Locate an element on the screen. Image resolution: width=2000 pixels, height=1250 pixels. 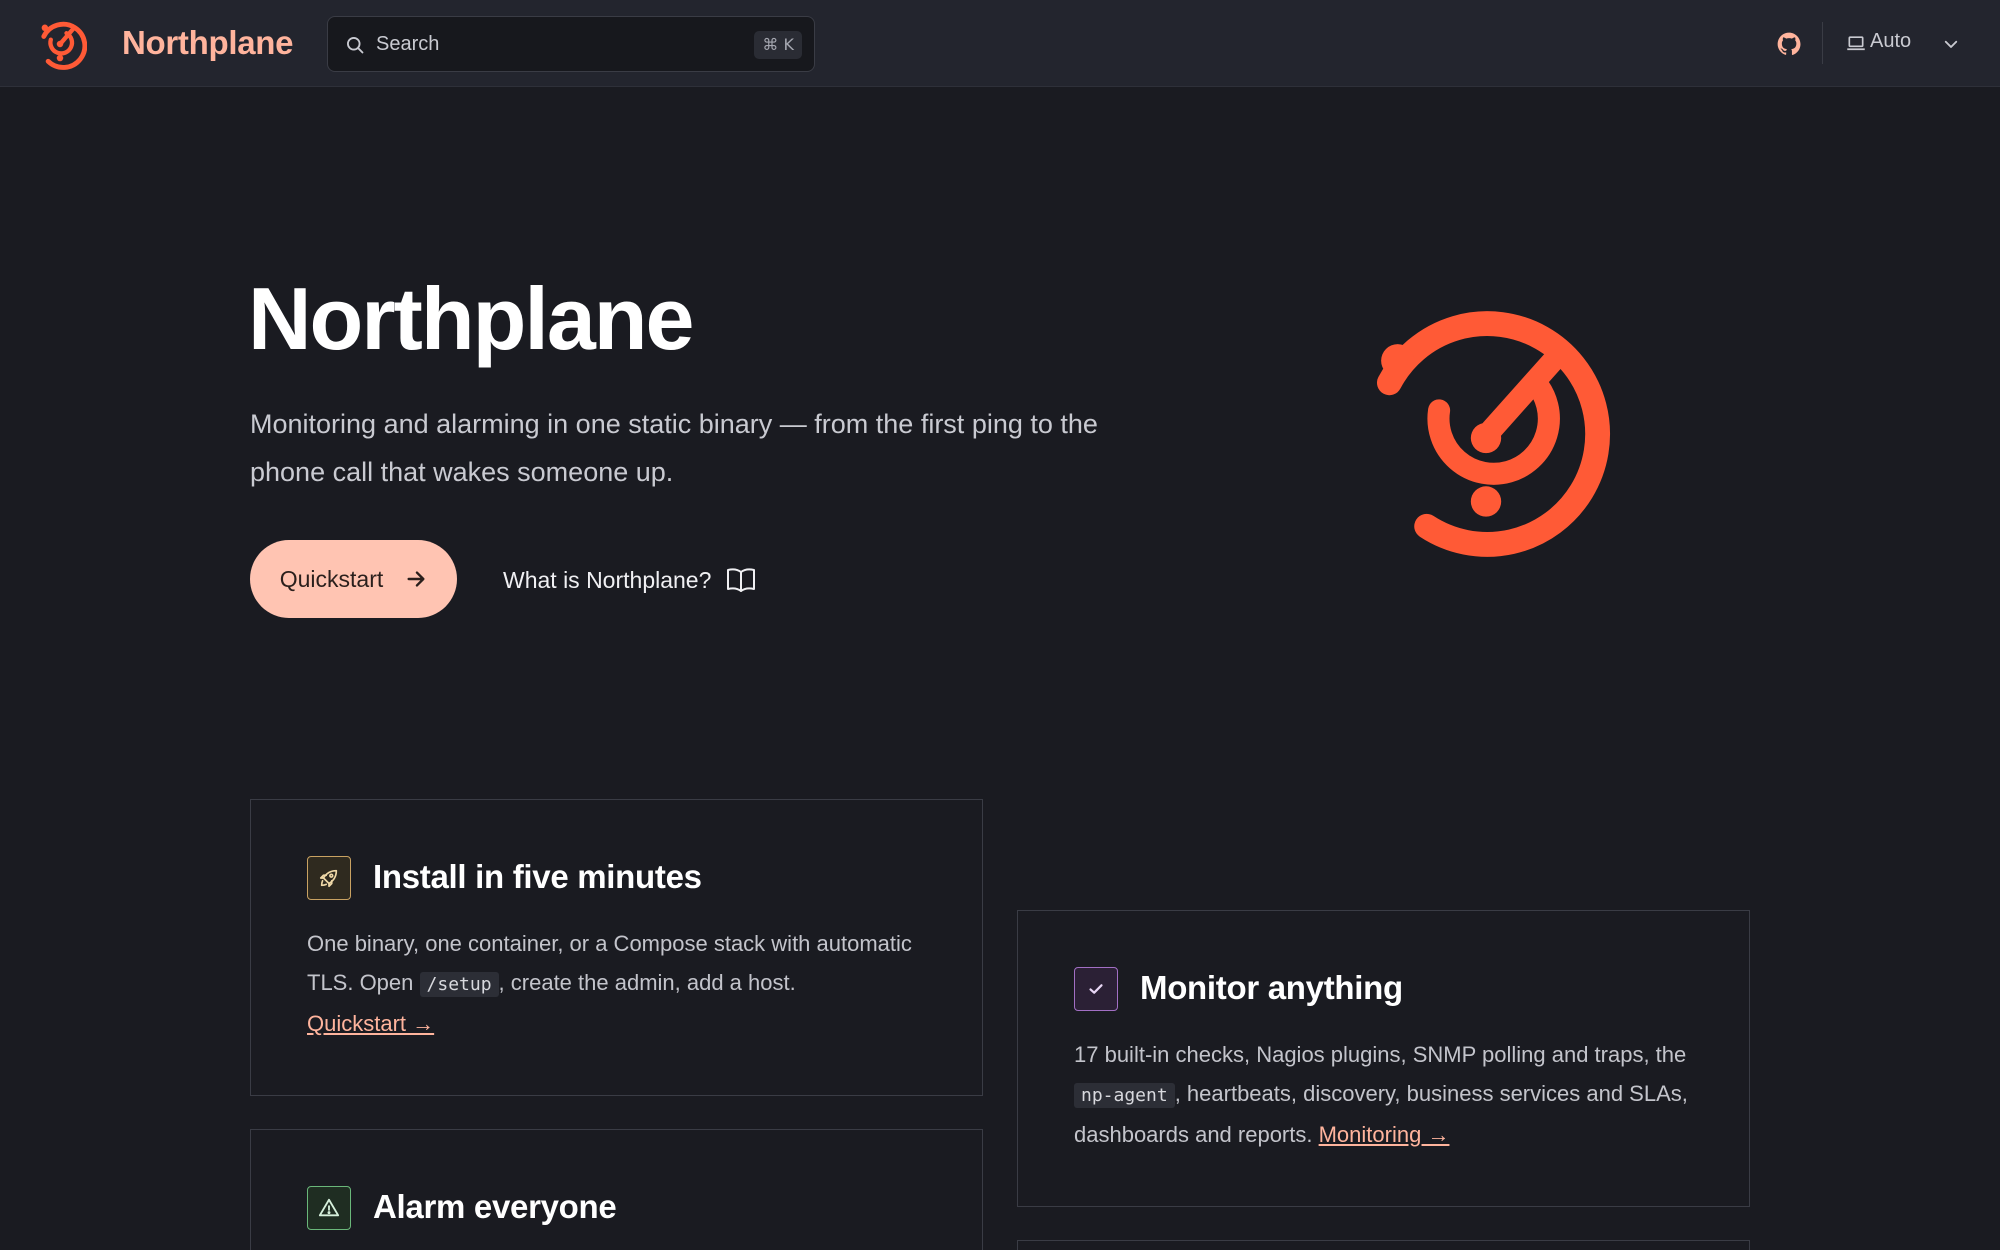
search-placeholder: Search is located at coordinates (408, 44).